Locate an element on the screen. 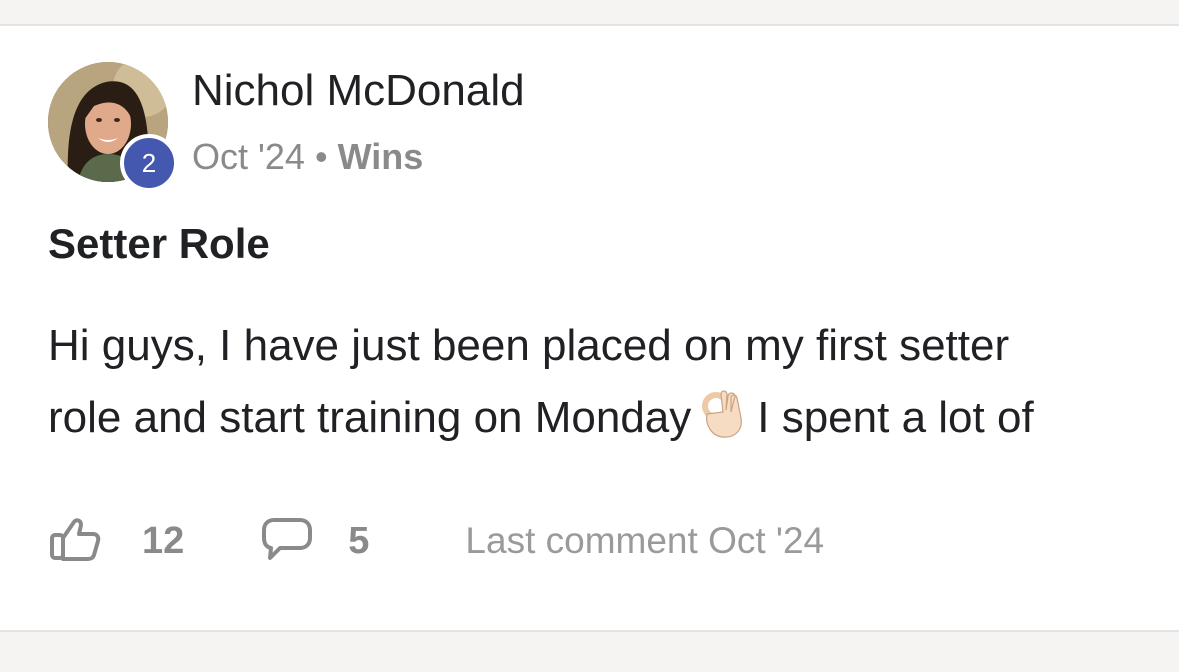  level-badge: 2 is located at coordinates (149, 163).